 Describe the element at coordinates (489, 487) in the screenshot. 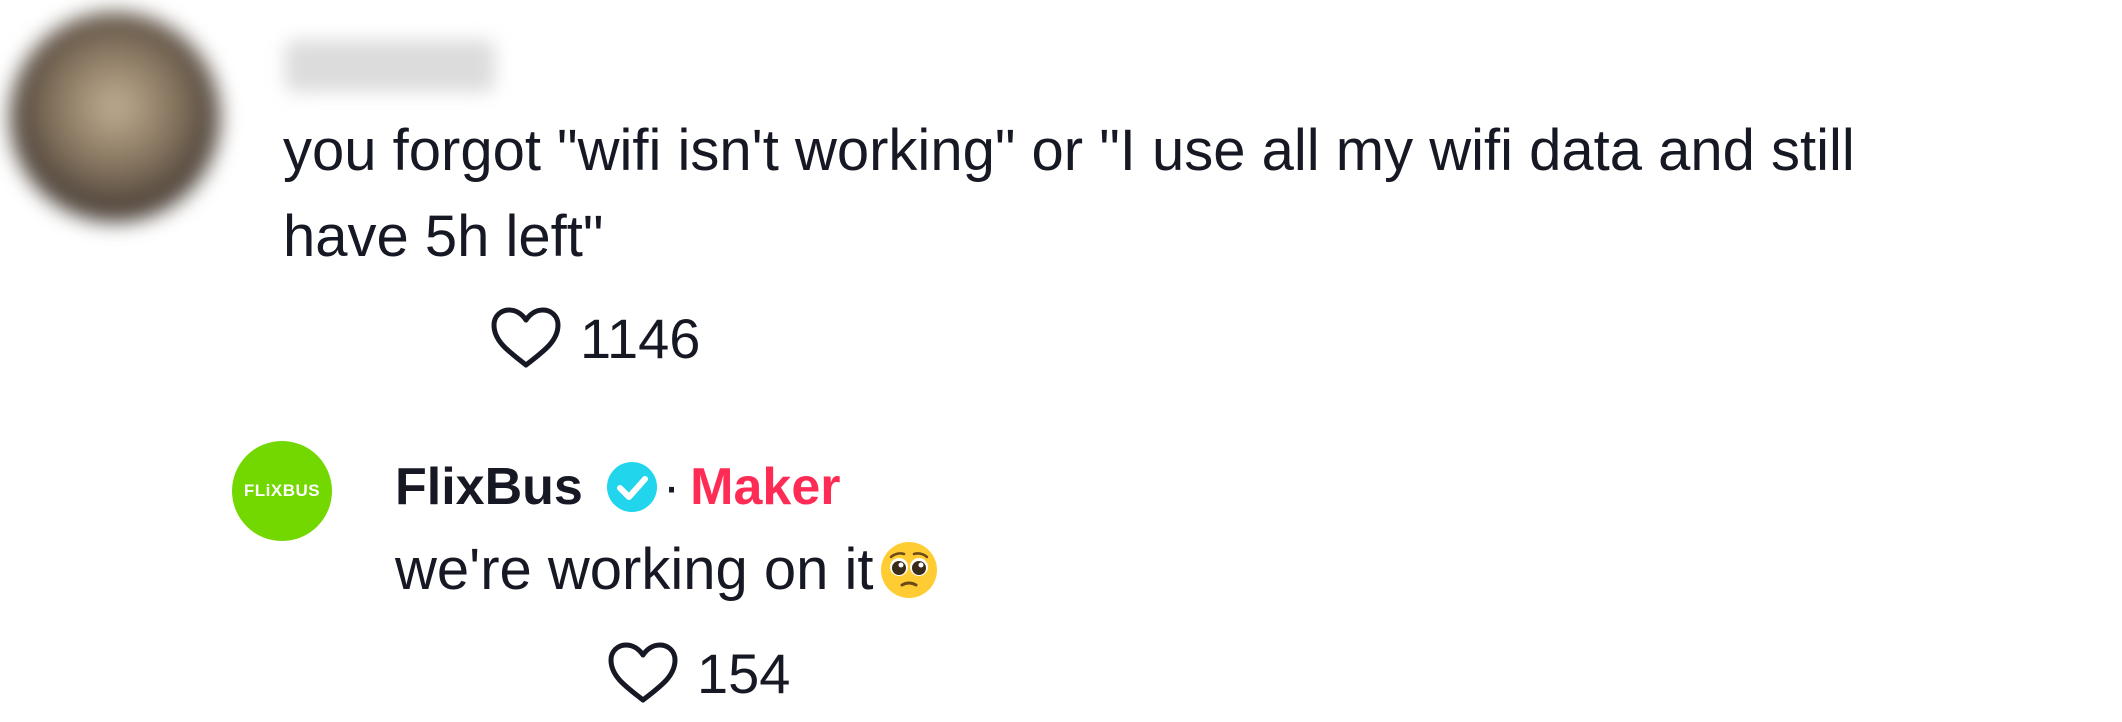

I see `reply-author-name: FlixBus` at that location.